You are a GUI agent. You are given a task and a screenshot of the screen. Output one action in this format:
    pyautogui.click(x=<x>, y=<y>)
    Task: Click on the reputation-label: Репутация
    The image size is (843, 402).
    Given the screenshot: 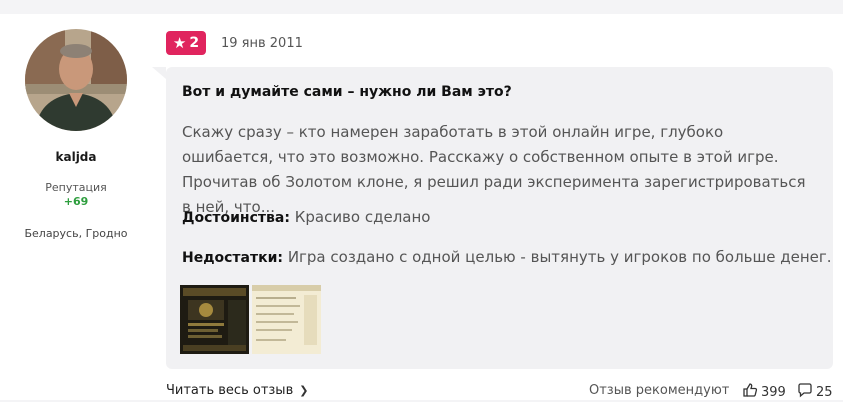 What is the action you would take?
    pyautogui.click(x=76, y=187)
    